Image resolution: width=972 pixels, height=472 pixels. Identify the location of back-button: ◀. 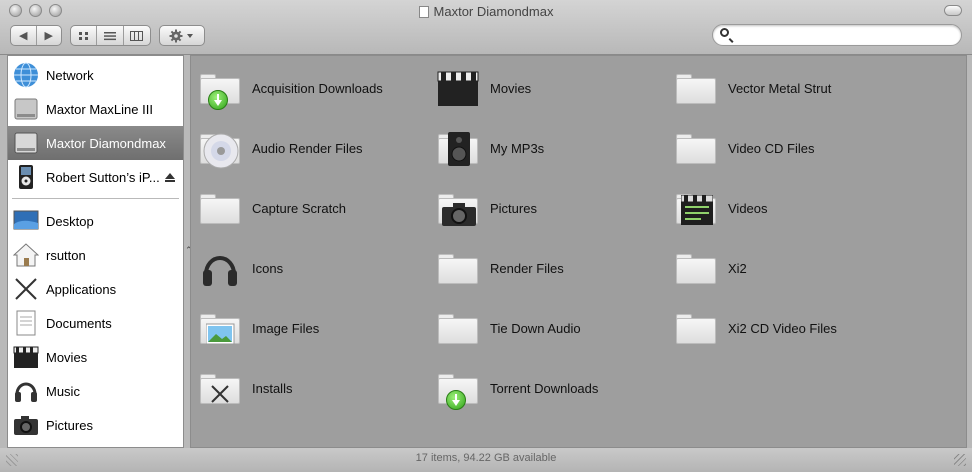
(23, 35).